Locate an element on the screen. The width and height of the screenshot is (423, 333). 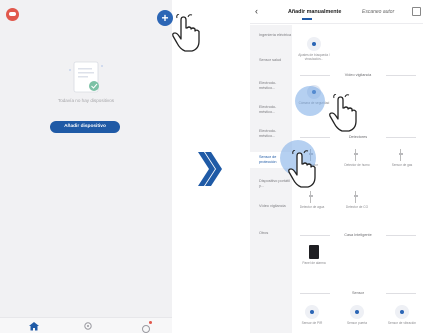
device-label: Sensor puerta is located at coordinates (357, 323).